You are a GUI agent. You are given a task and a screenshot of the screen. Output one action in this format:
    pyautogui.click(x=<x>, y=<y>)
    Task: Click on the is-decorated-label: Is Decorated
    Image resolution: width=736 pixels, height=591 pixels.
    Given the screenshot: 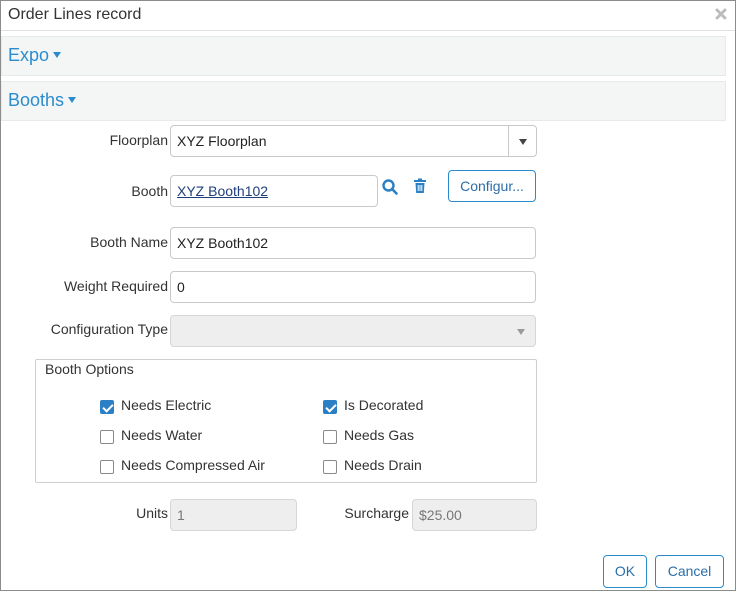 What is the action you would take?
    pyautogui.click(x=383, y=405)
    